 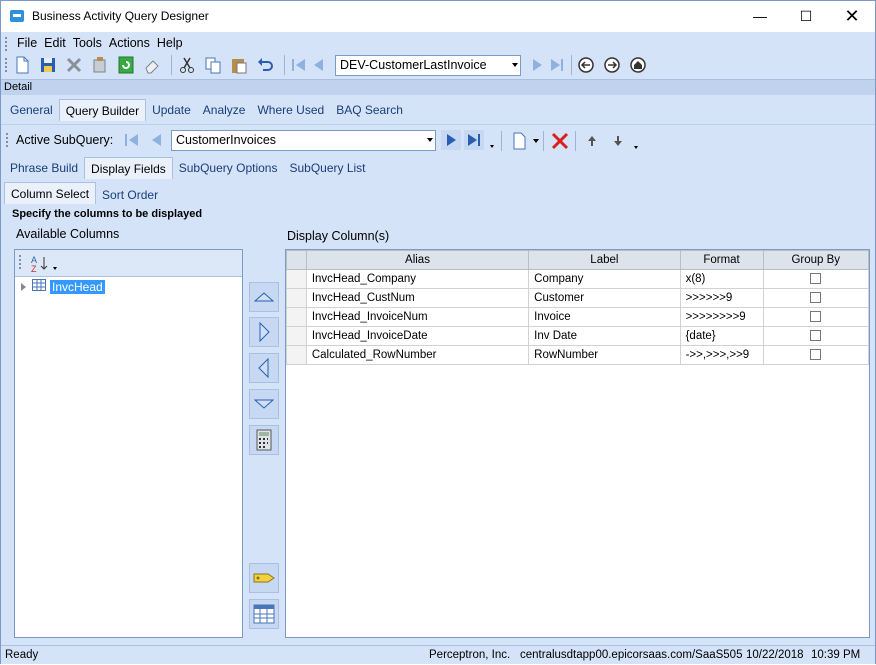 I want to click on cut-icon, so click(x=187, y=65).